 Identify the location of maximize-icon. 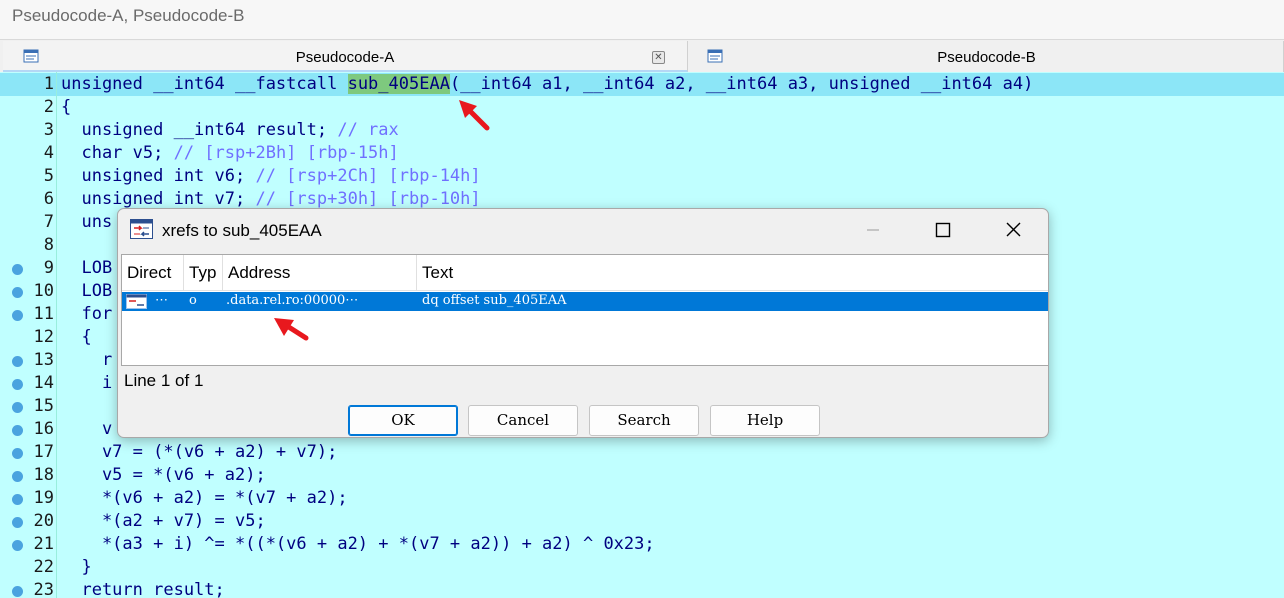
(943, 230).